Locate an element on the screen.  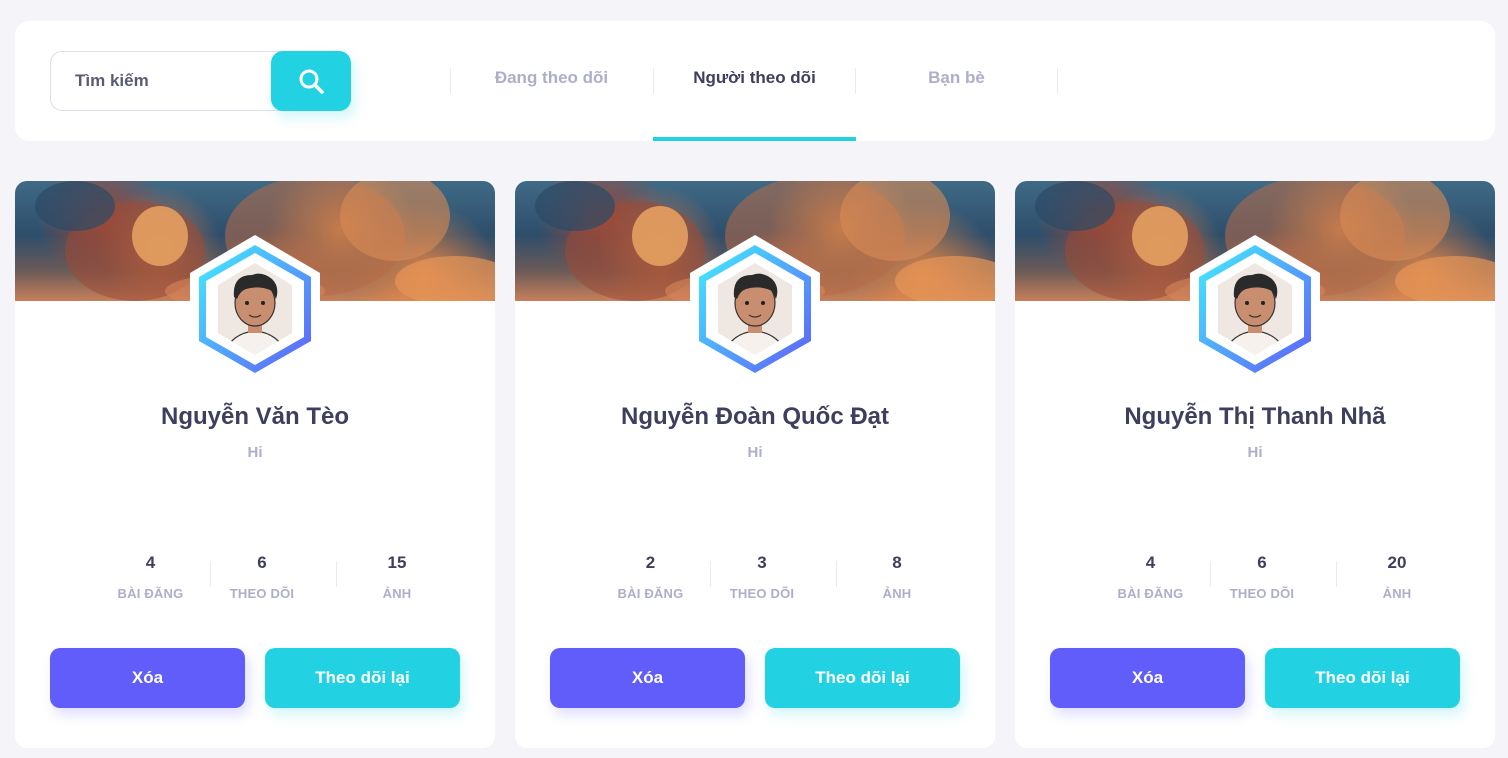
search-icon is located at coordinates (311, 81).